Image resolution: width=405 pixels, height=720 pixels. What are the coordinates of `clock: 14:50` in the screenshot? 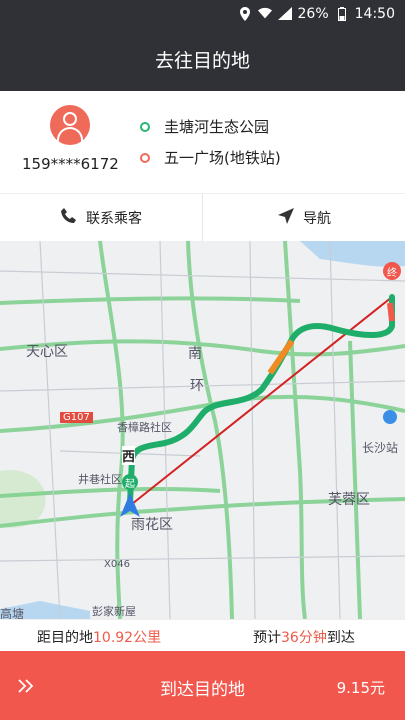 It's located at (374, 13).